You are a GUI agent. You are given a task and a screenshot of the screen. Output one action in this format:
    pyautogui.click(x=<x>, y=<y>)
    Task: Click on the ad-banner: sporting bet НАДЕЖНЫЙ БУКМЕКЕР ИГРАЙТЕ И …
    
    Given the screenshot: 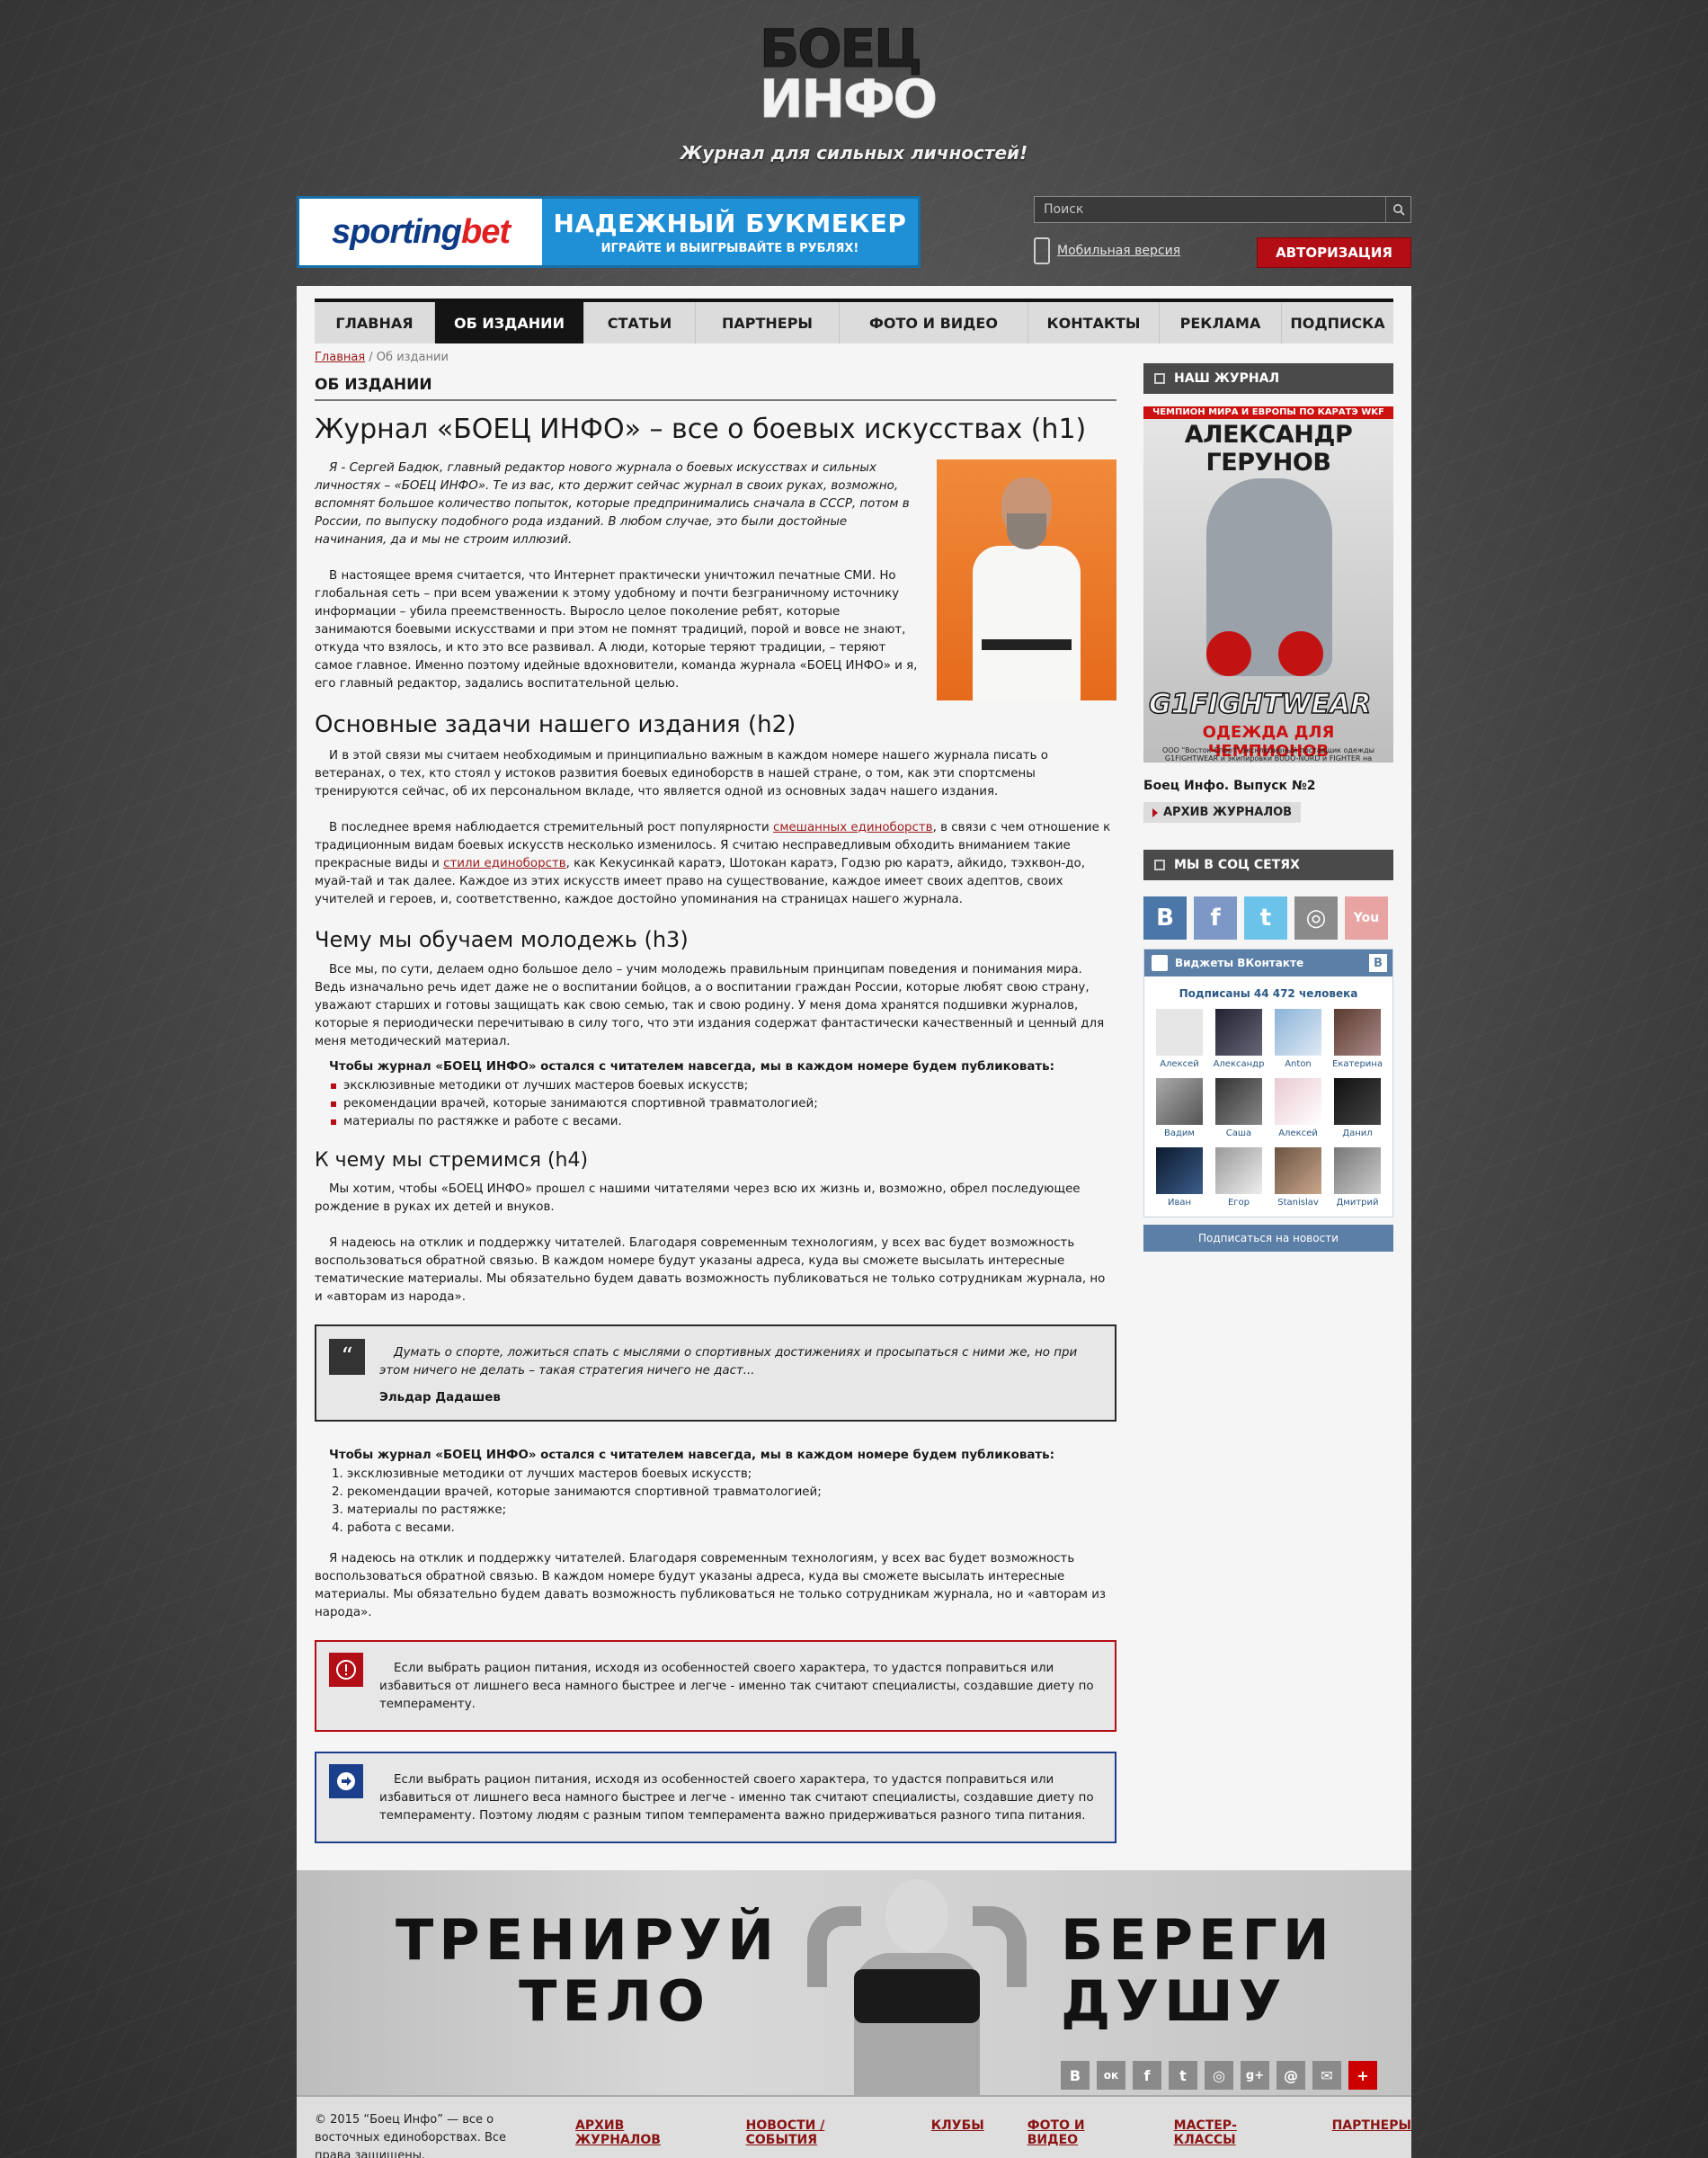 What is the action you would take?
    pyautogui.click(x=609, y=232)
    